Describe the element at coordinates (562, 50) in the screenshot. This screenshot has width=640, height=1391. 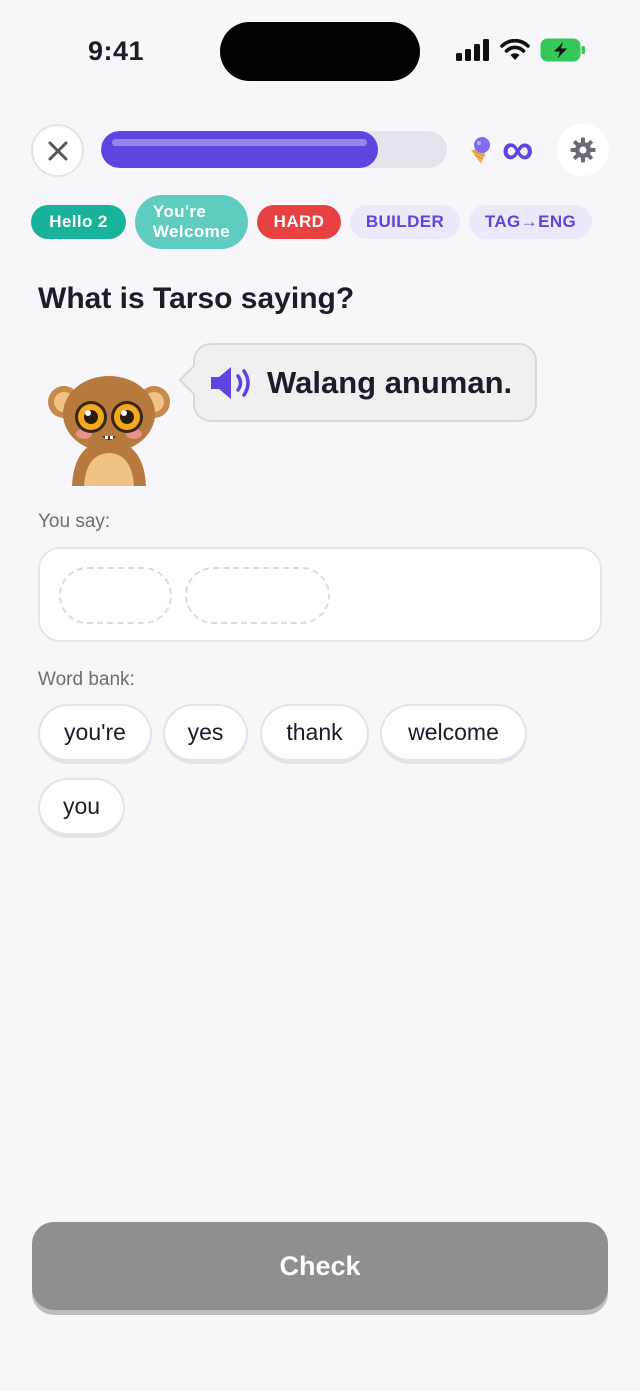
I see `battery-icon` at that location.